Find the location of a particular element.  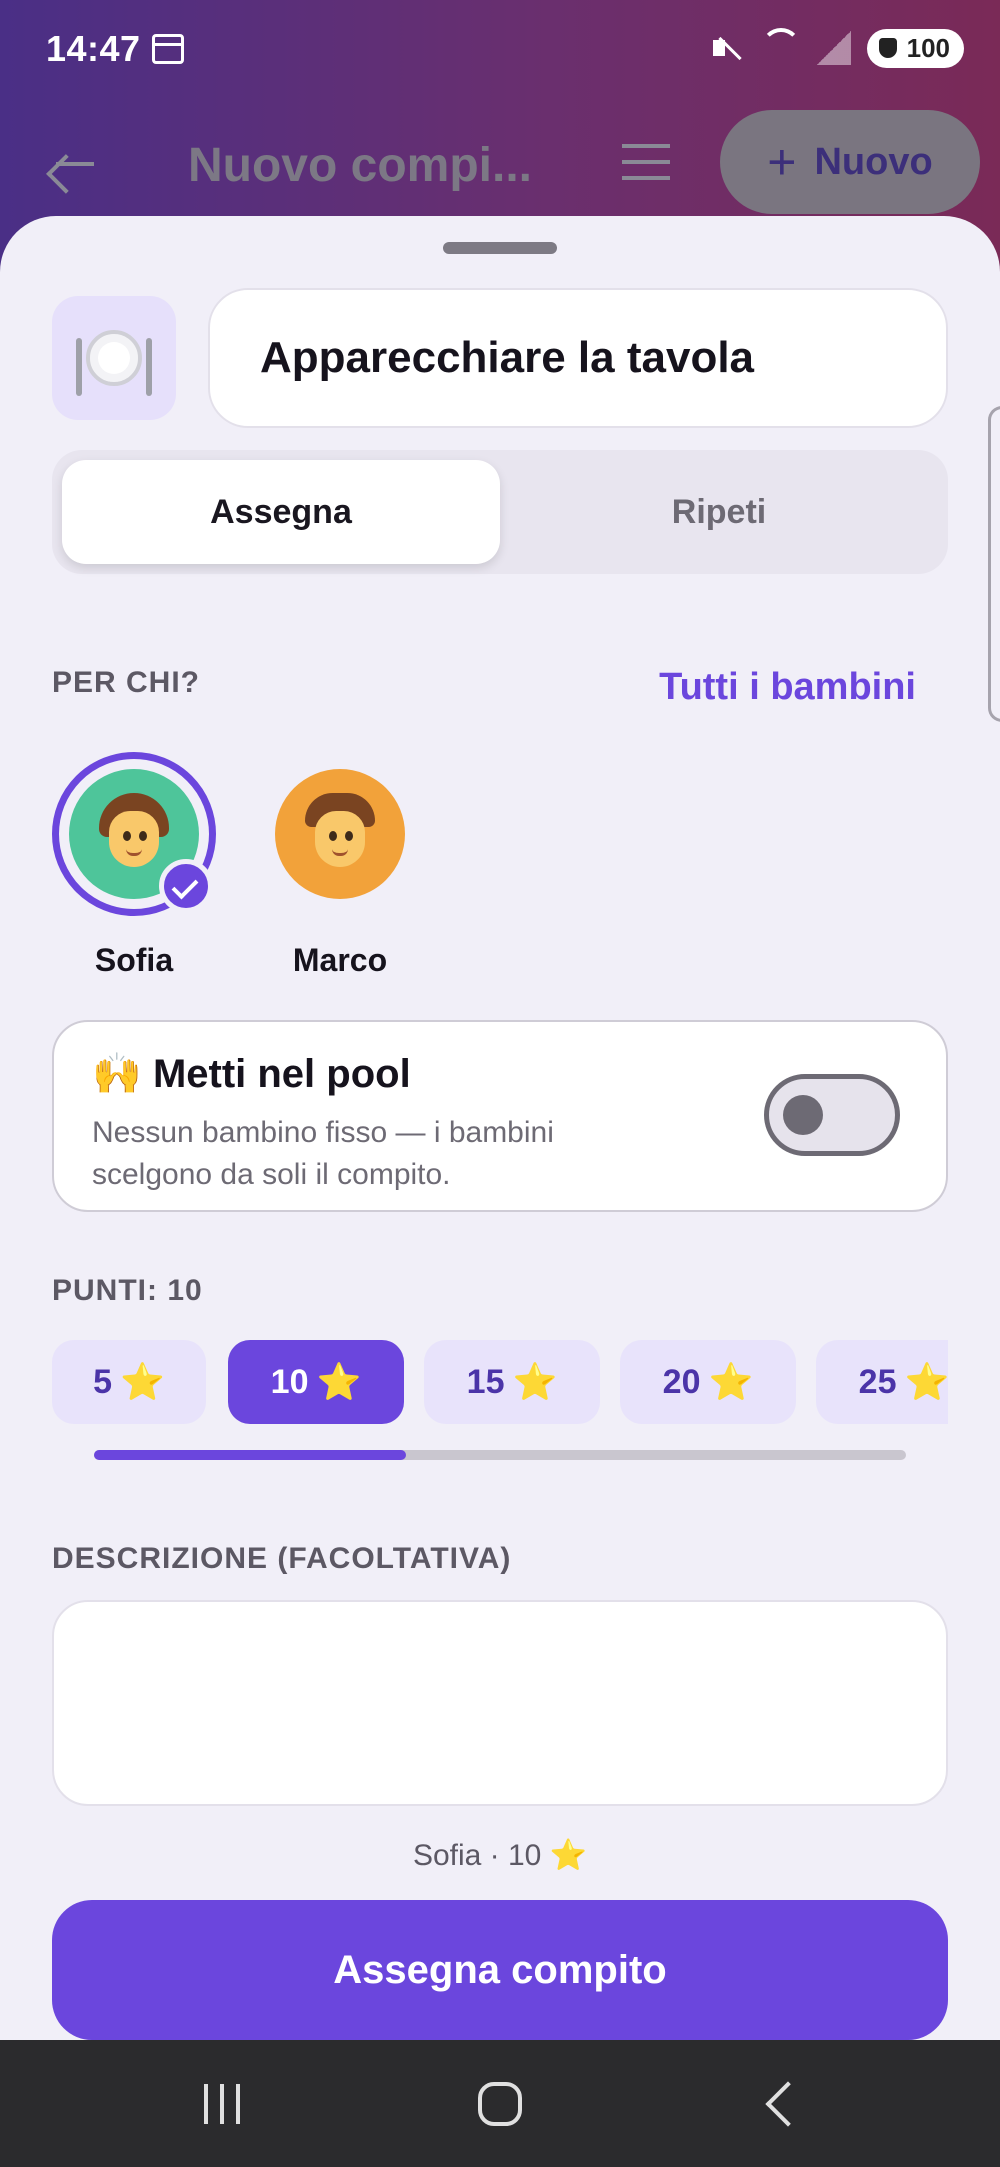

points-label: PUNTI: 10 is located at coordinates (127, 1290).